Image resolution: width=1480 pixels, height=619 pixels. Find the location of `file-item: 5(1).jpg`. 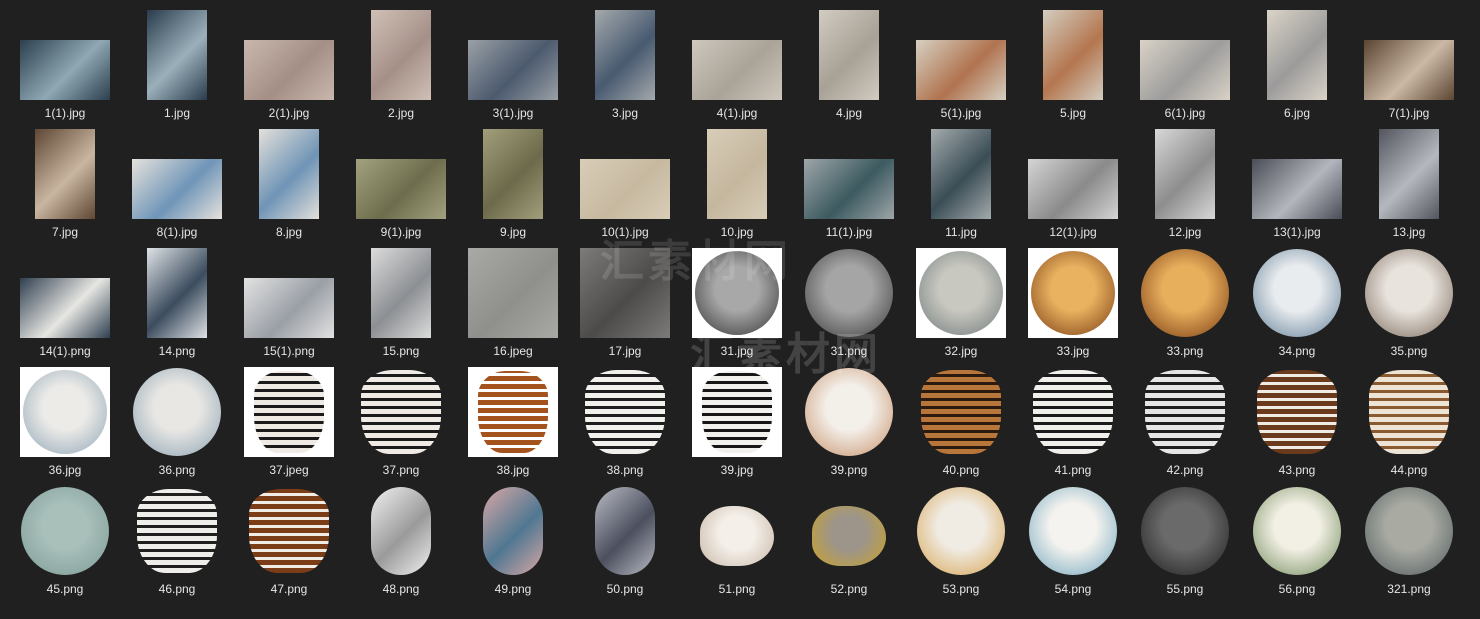

file-item: 5(1).jpg is located at coordinates (961, 60).